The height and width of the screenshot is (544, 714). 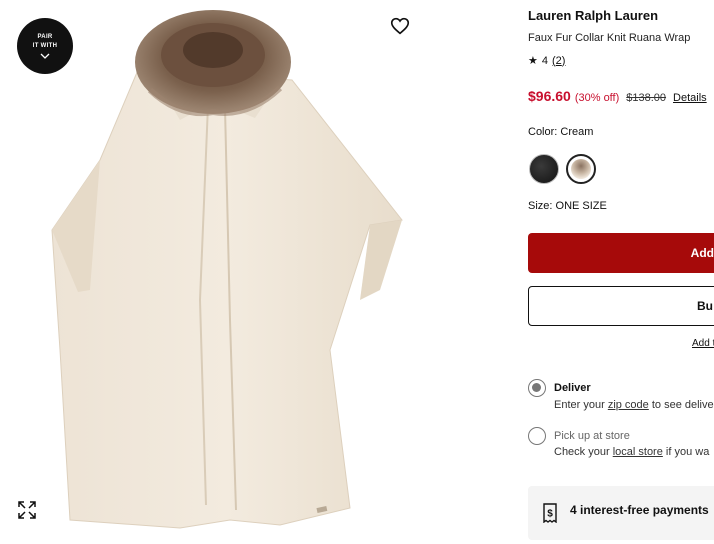 What do you see at coordinates (639, 510) in the screenshot?
I see `installments-text: 4 interest-free payments` at bounding box center [639, 510].